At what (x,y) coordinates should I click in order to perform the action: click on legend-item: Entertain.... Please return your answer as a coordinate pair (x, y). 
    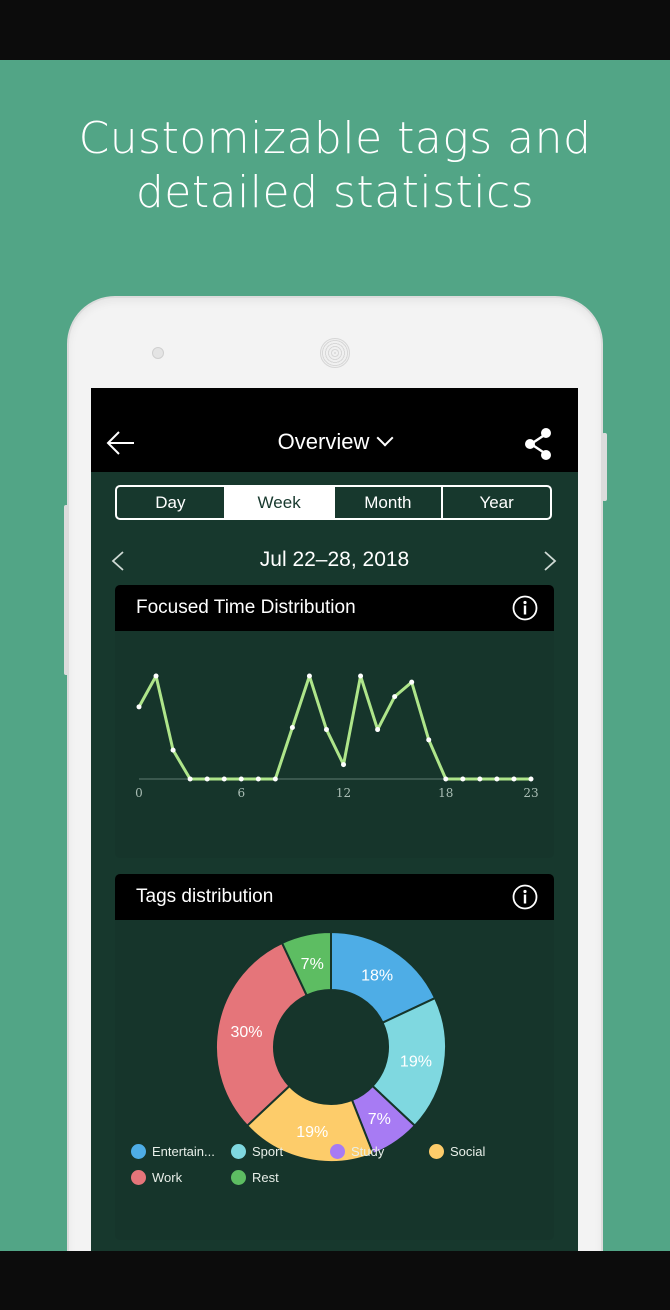
    Looking at the image, I should click on (173, 1151).